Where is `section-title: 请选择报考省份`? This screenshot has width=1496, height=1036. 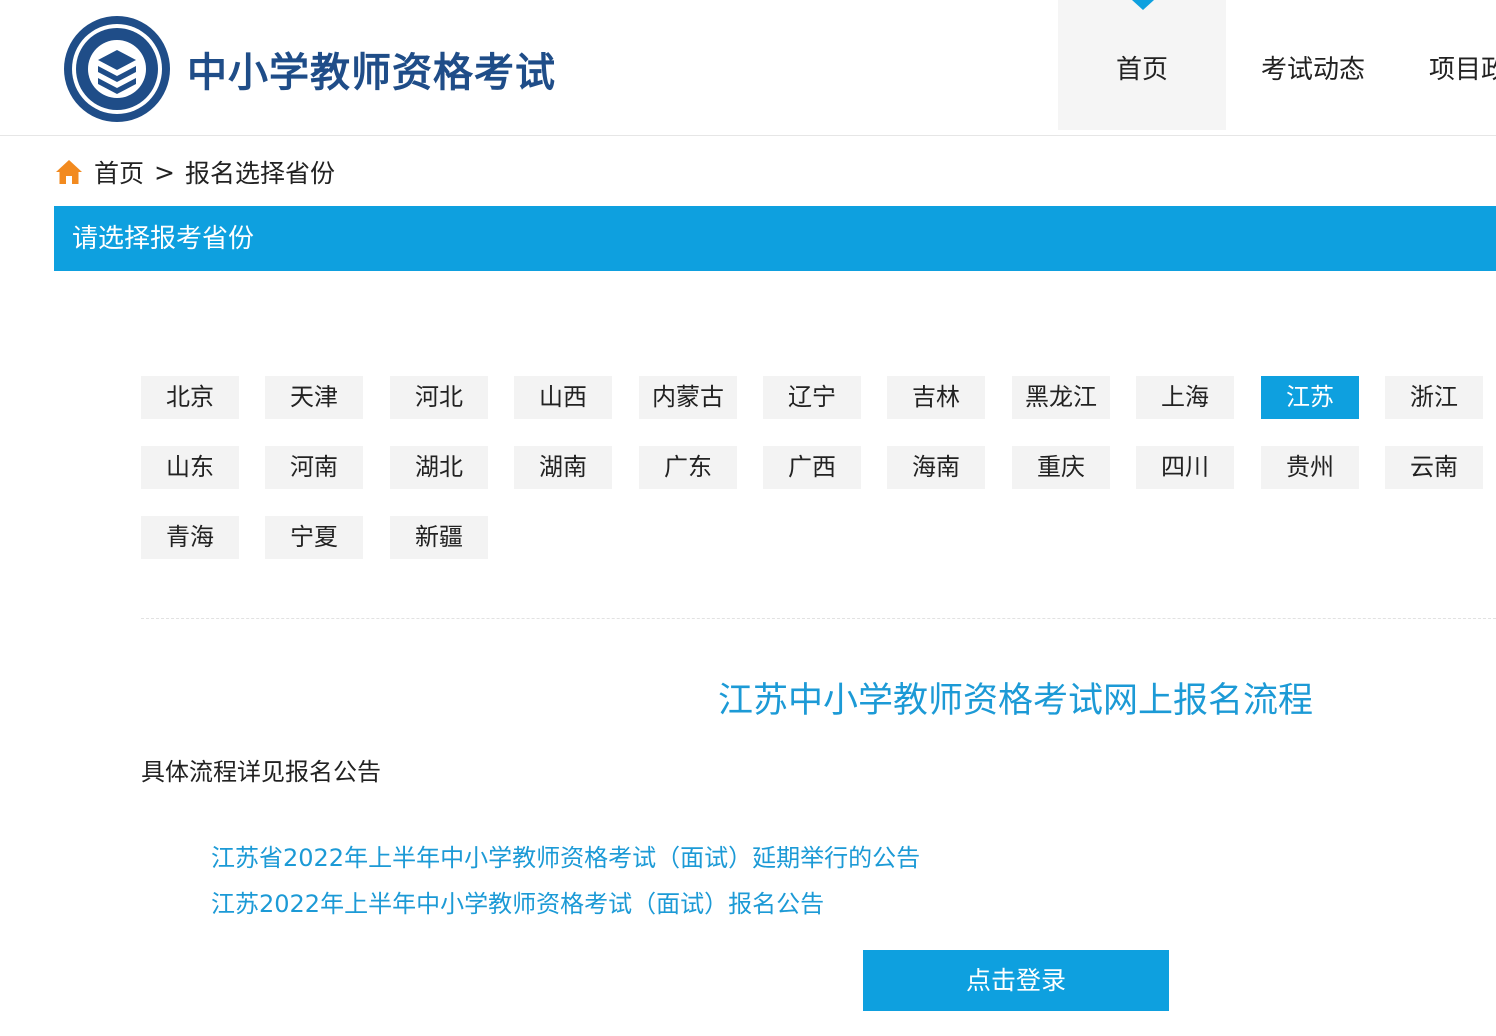 section-title: 请选择报考省份 is located at coordinates (163, 239).